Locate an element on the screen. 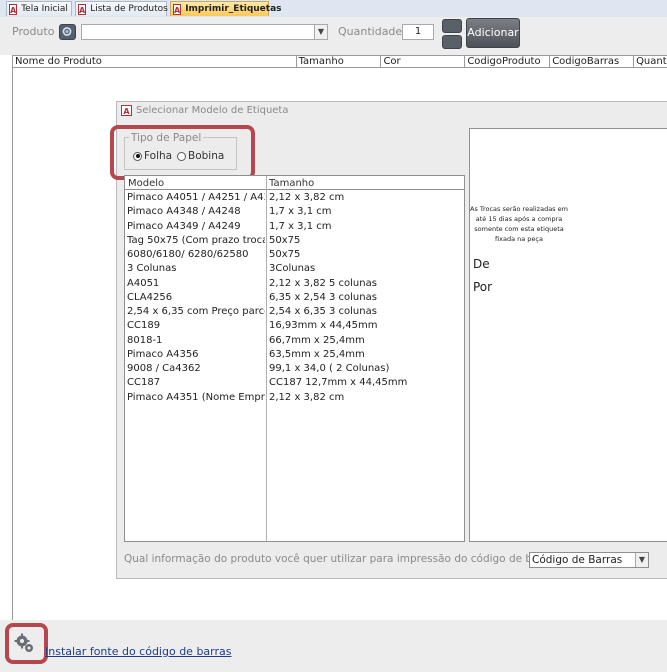 This screenshot has width=667, height=672. add-button: Adicionar is located at coordinates (493, 33).